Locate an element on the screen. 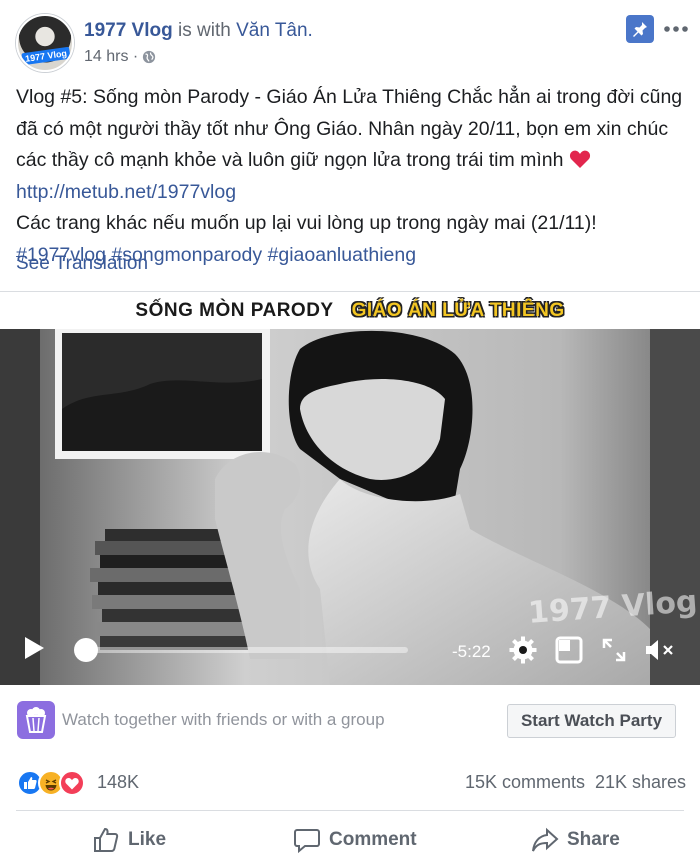  post-meta: 14 hrs · is located at coordinates (120, 57).